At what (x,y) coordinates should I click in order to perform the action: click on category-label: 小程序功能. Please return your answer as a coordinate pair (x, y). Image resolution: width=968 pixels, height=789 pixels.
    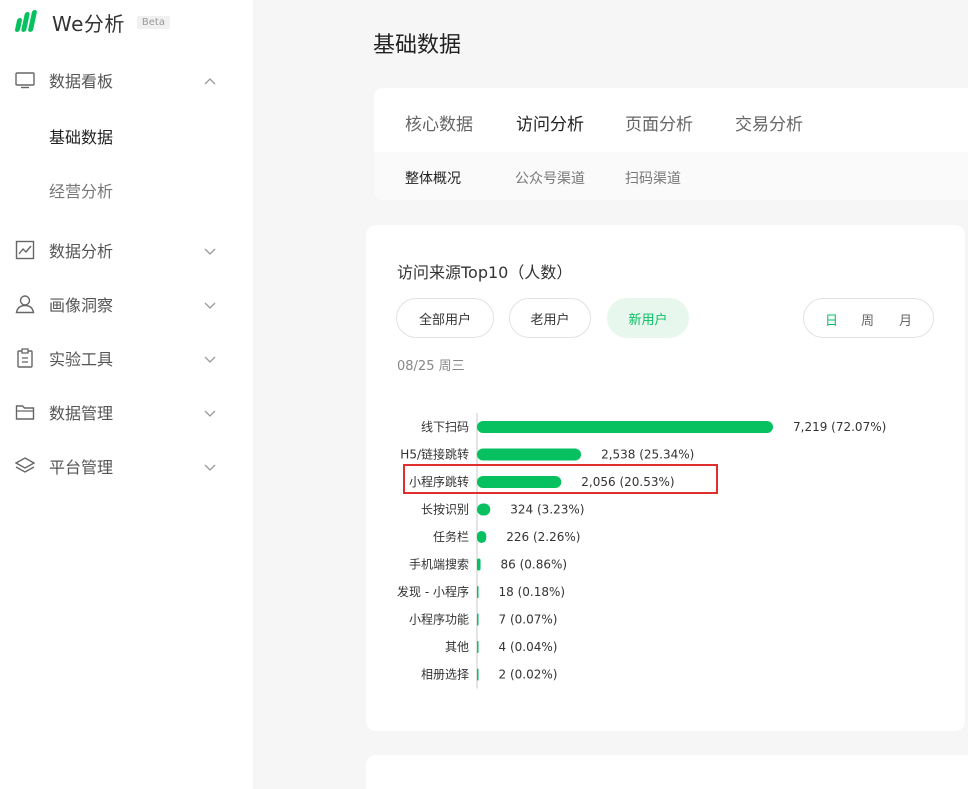
    Looking at the image, I should click on (439, 619).